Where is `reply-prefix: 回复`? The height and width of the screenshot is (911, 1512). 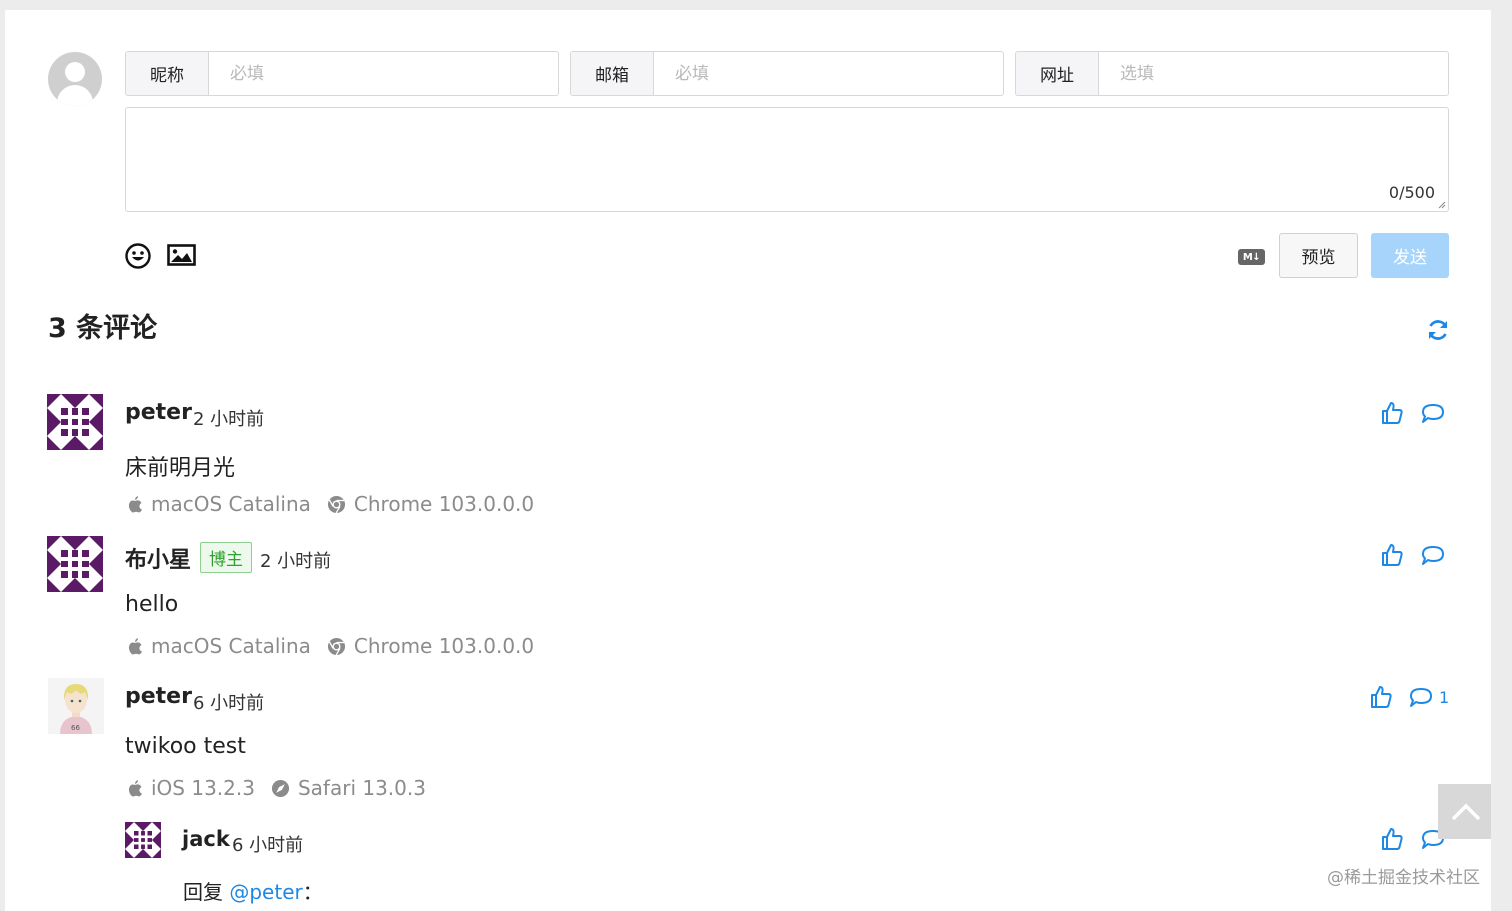
reply-prefix: 回复 is located at coordinates (203, 892).